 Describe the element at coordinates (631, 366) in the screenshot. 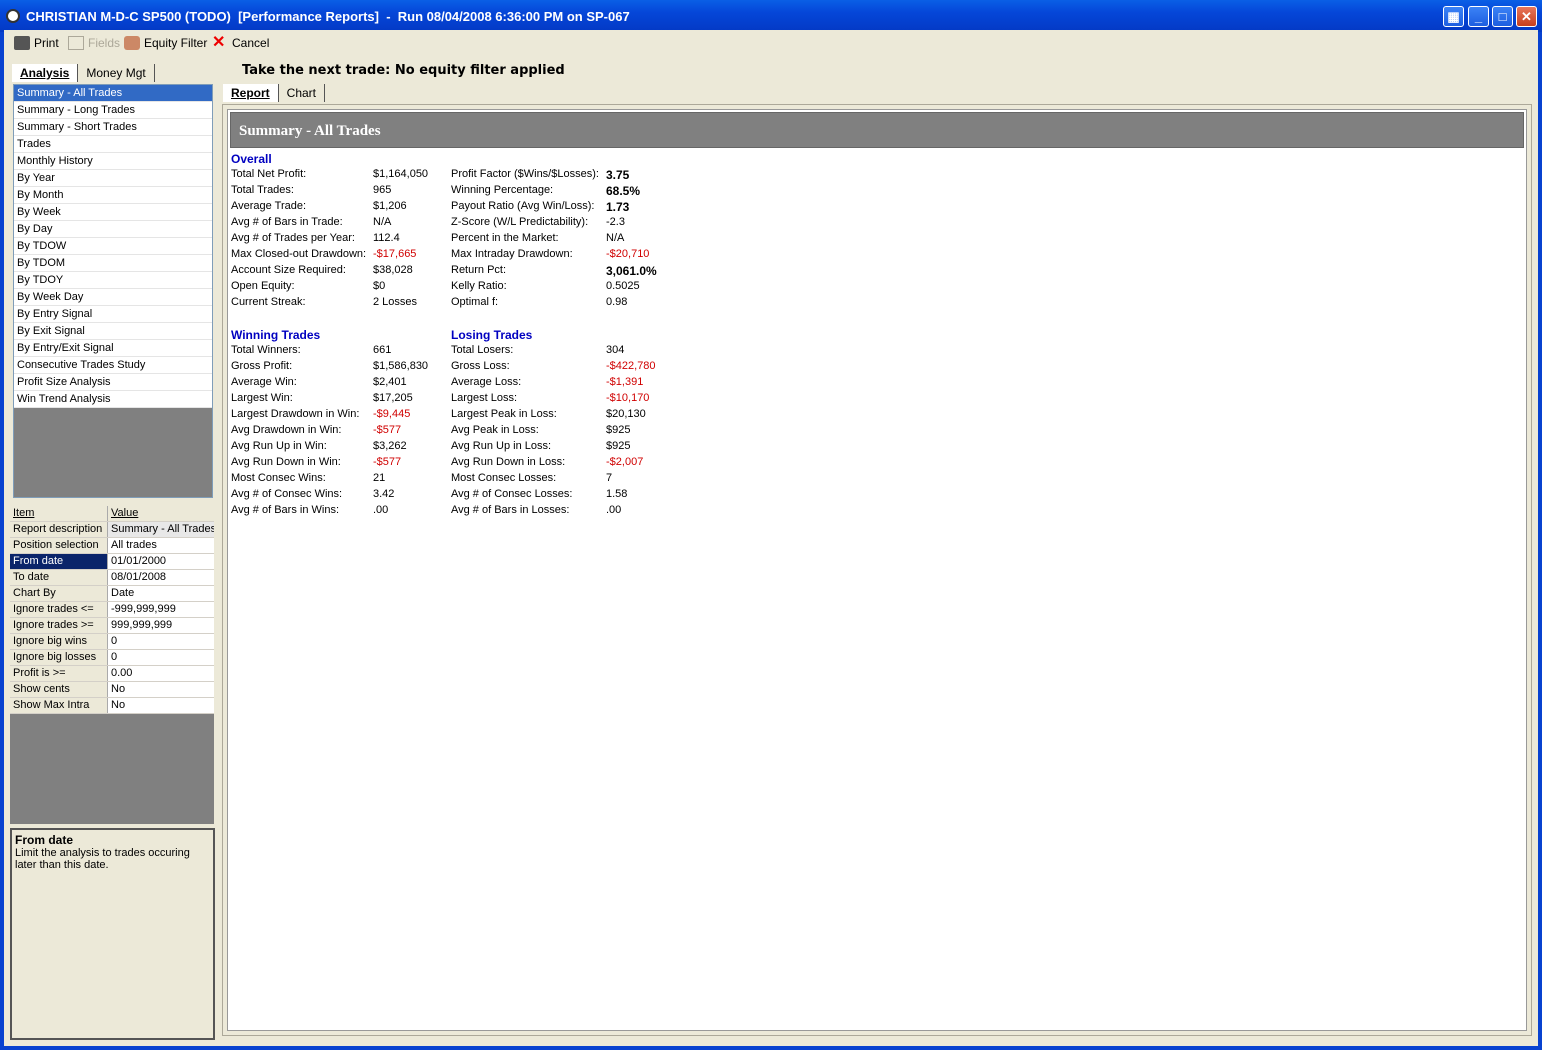

I see `stat-value: -$422,780` at that location.